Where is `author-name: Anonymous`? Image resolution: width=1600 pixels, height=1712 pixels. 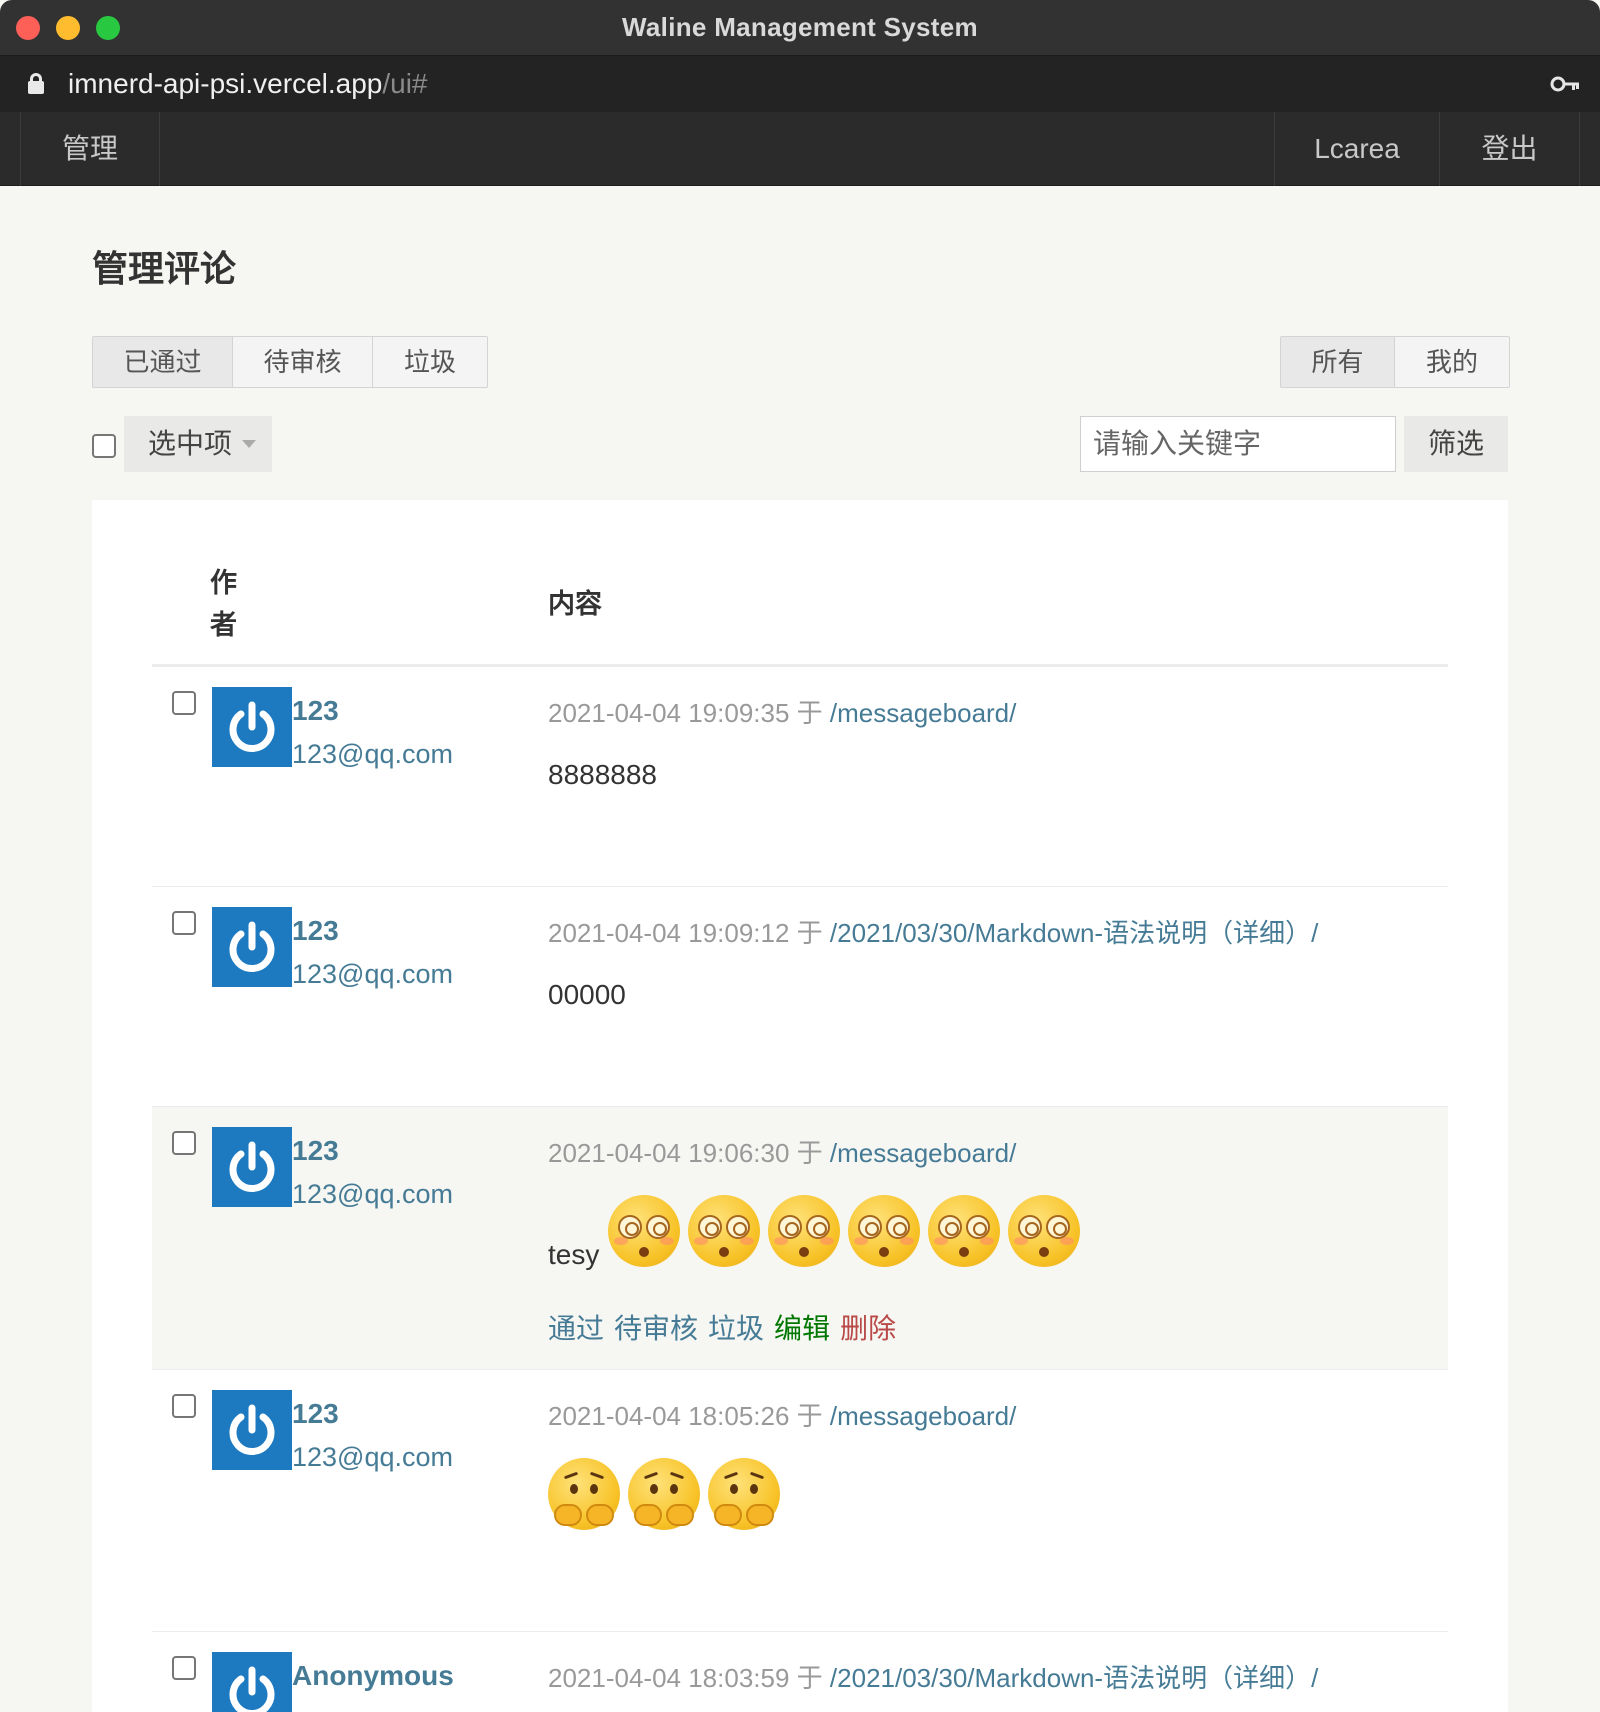
author-name: Anonymous is located at coordinates (373, 1676).